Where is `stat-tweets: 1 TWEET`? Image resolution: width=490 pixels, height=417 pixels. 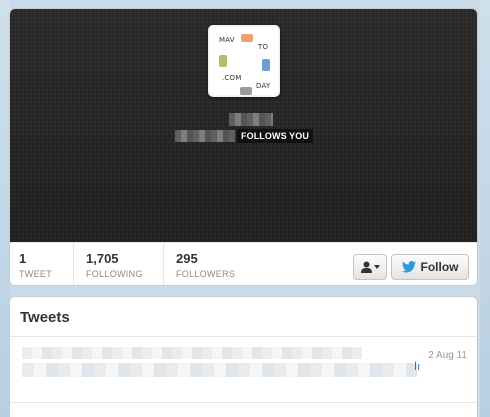 stat-tweets: 1 TWEET is located at coordinates (35, 266).